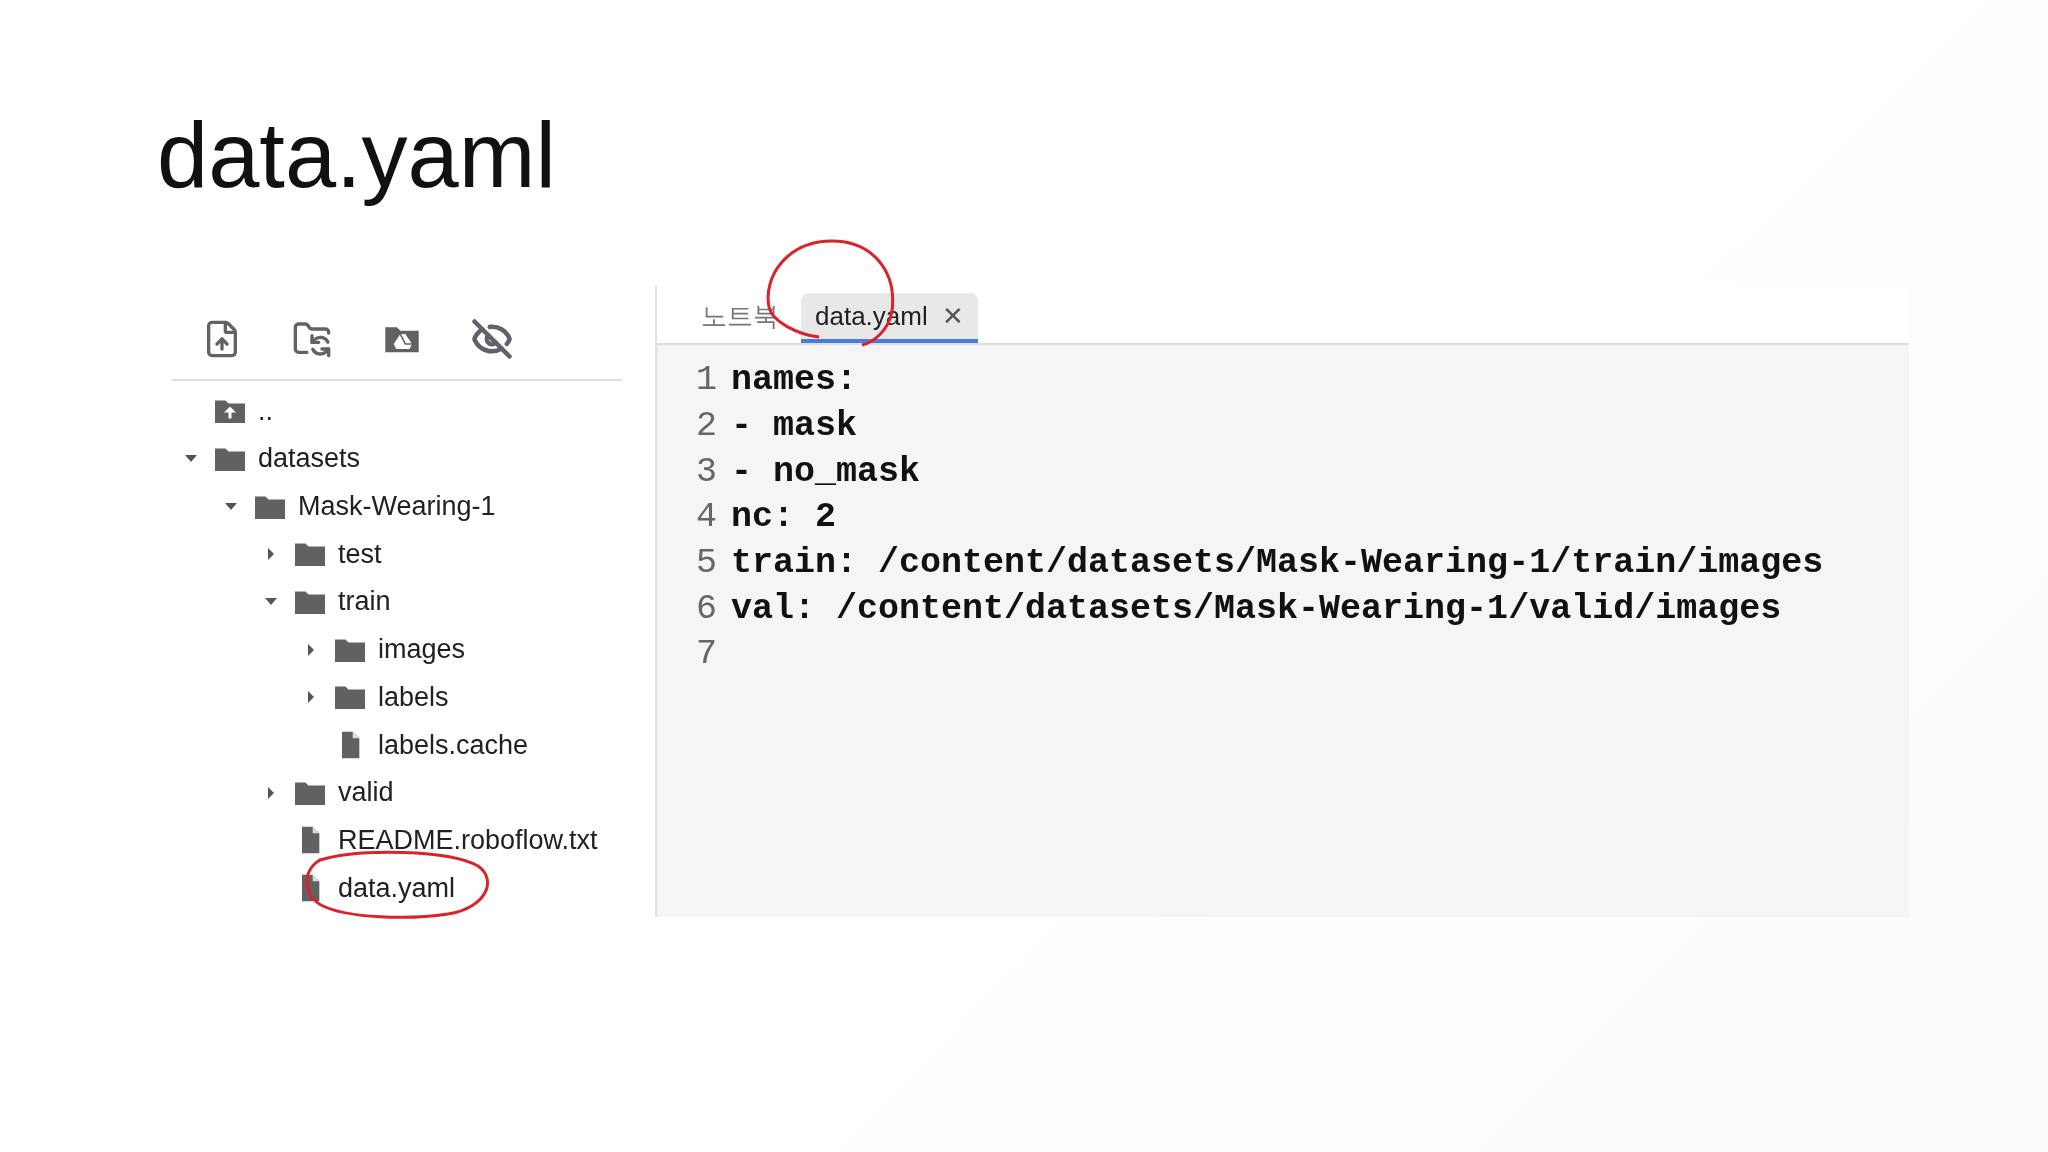 The height and width of the screenshot is (1152, 2048). Describe the element at coordinates (706, 425) in the screenshot. I see `line-number: 2` at that location.